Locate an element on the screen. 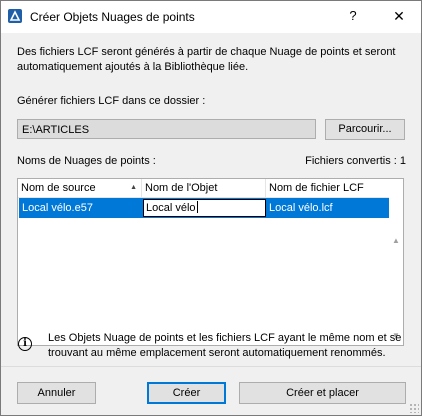 This screenshot has width=422, height=416. footer-divider is located at coordinates (211, 366).